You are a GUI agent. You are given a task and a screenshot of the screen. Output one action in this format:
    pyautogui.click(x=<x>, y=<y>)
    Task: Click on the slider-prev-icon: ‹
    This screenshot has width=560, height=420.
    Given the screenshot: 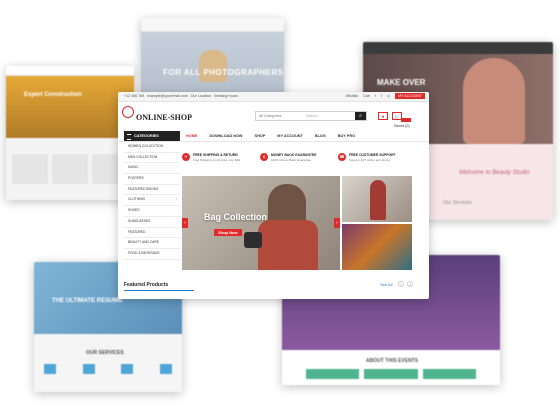 What is the action you would take?
    pyautogui.click(x=185, y=223)
    